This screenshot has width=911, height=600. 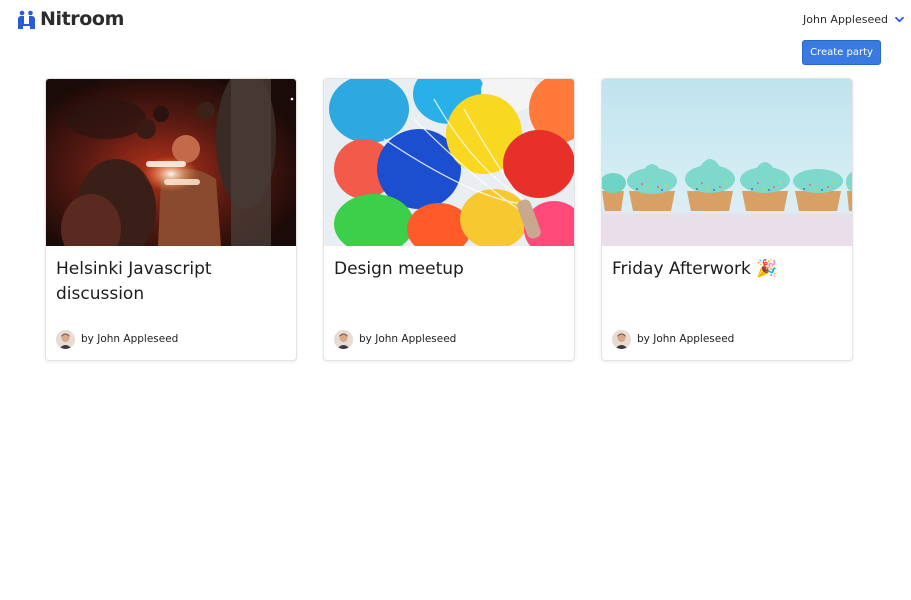 I want to click on cupcakes-photo, so click(x=727, y=162).